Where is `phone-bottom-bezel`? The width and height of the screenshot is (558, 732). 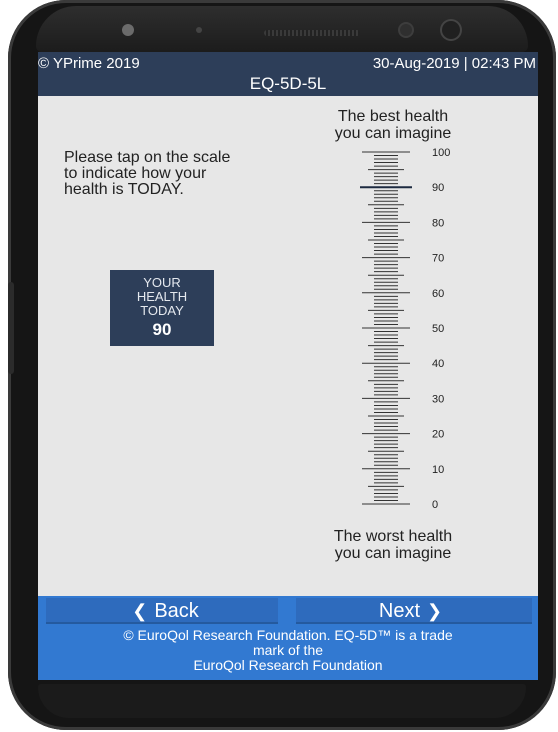 phone-bottom-bezel is located at coordinates (282, 701).